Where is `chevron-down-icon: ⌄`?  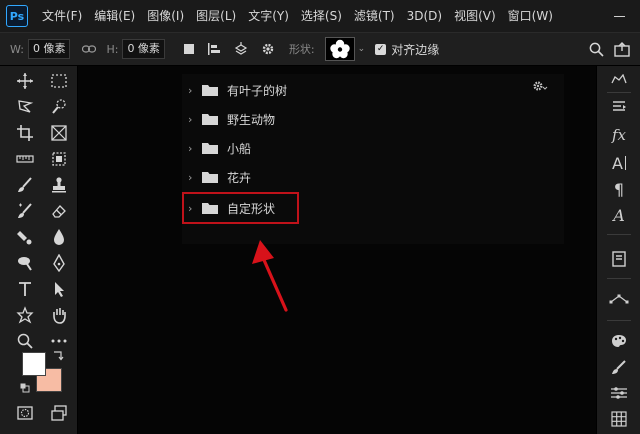
chevron-down-icon: ⌄ is located at coordinates (362, 49).